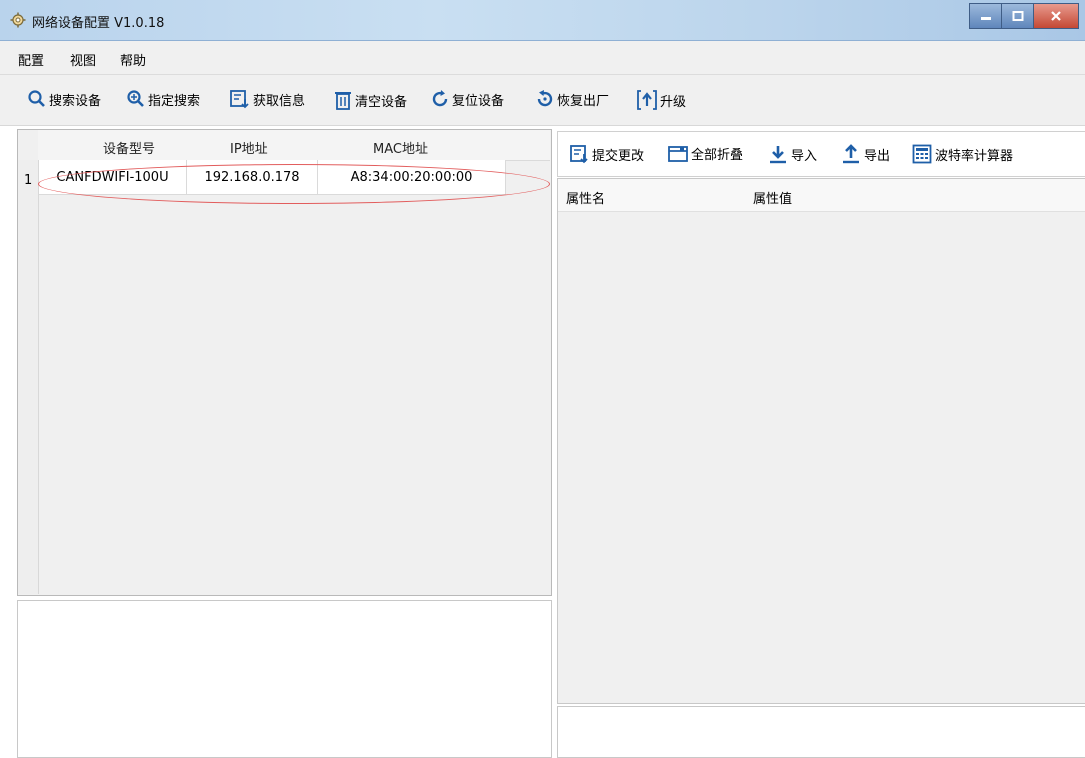  What do you see at coordinates (113, 177) in the screenshot?
I see `cell-model: CANFDWIFI-100U` at bounding box center [113, 177].